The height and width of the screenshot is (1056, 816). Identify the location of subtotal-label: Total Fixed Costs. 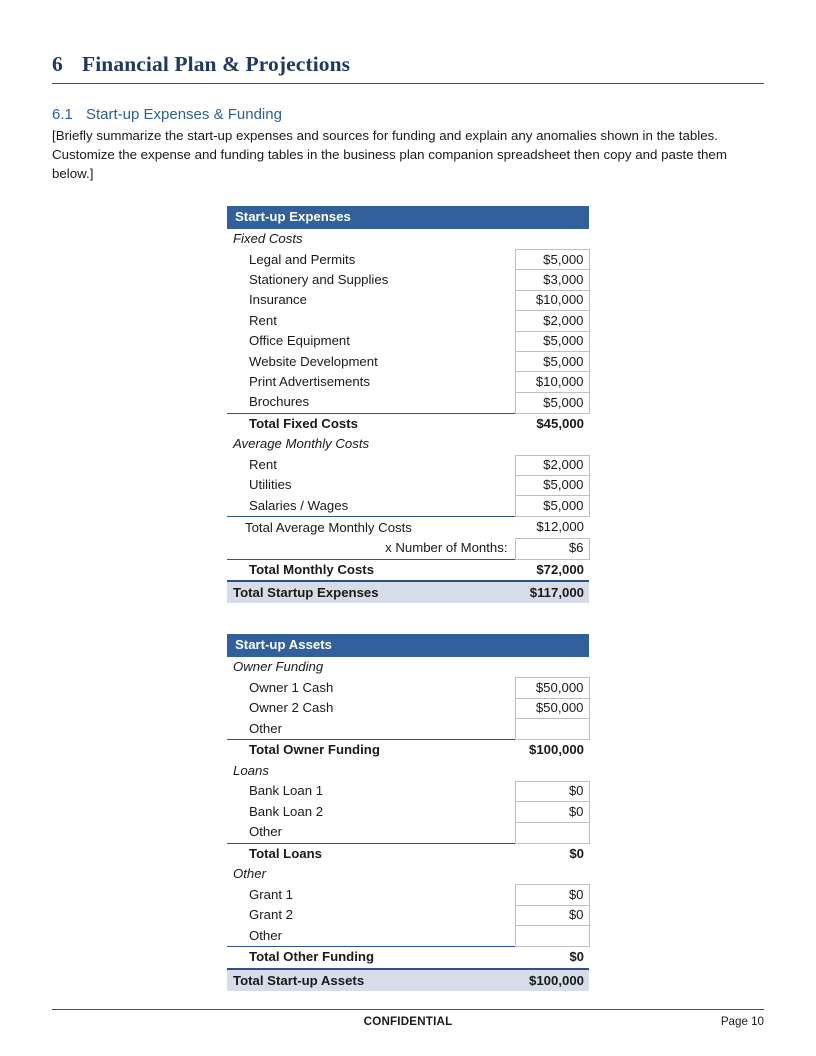
(371, 423).